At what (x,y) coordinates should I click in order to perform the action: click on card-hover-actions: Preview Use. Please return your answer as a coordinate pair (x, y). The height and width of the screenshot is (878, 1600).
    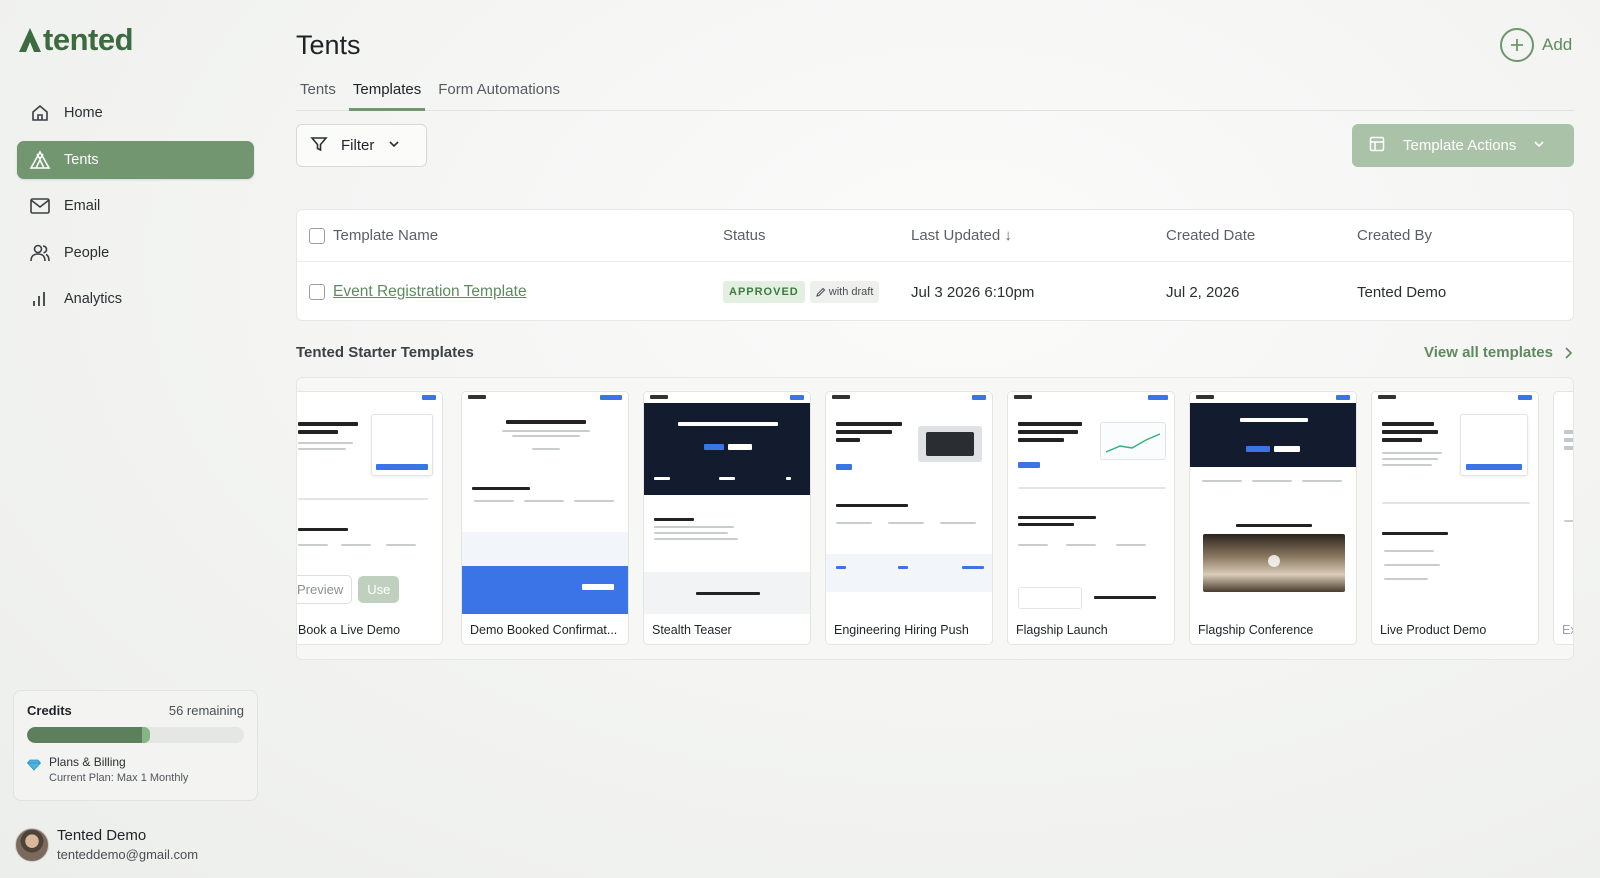
    Looking at the image, I should click on (369, 589).